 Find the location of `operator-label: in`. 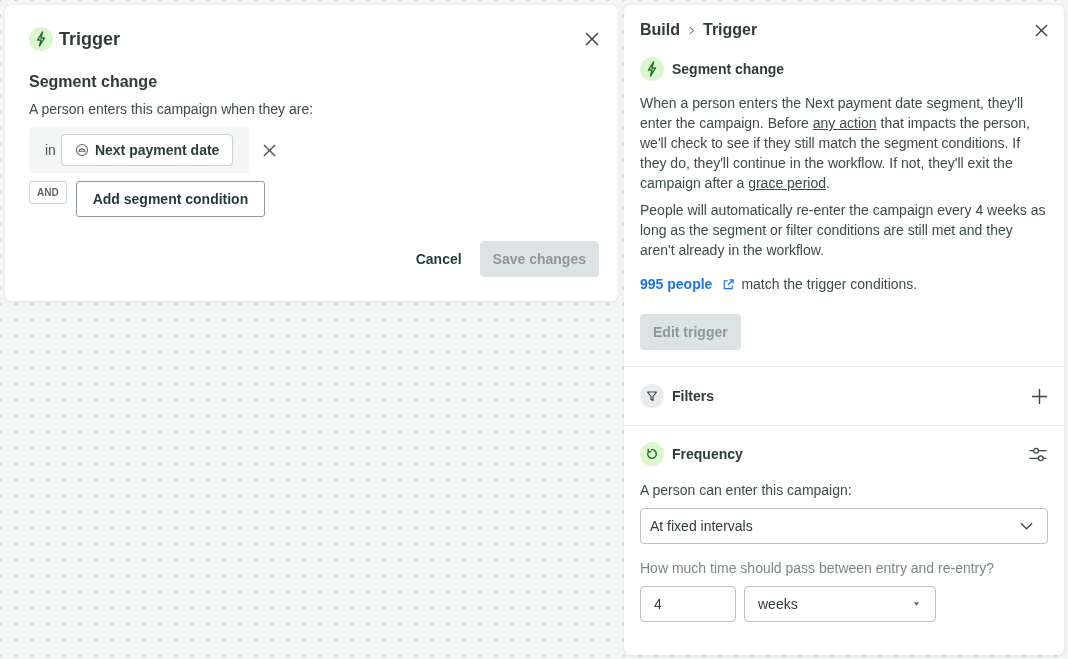

operator-label: in is located at coordinates (50, 150).